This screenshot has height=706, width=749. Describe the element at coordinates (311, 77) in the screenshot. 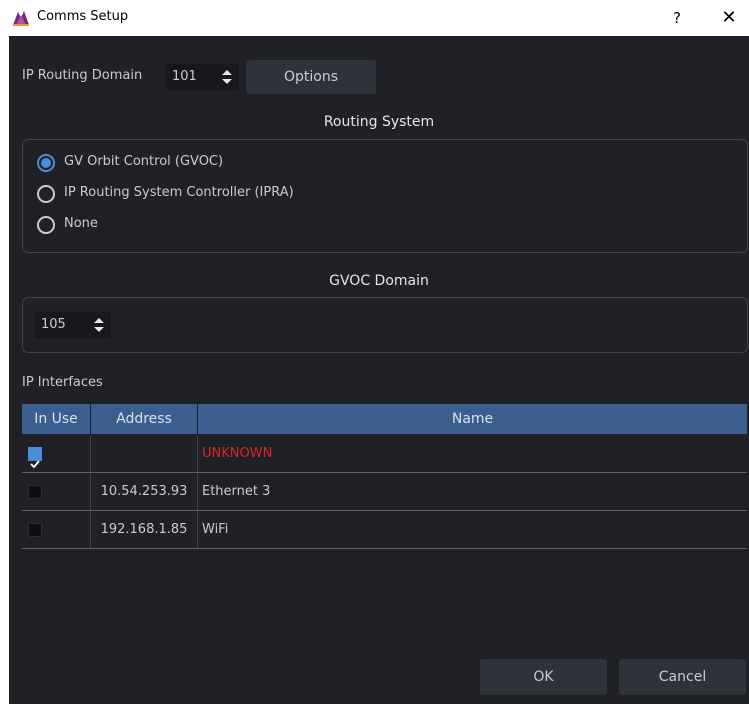

I see `options-button: Options` at that location.